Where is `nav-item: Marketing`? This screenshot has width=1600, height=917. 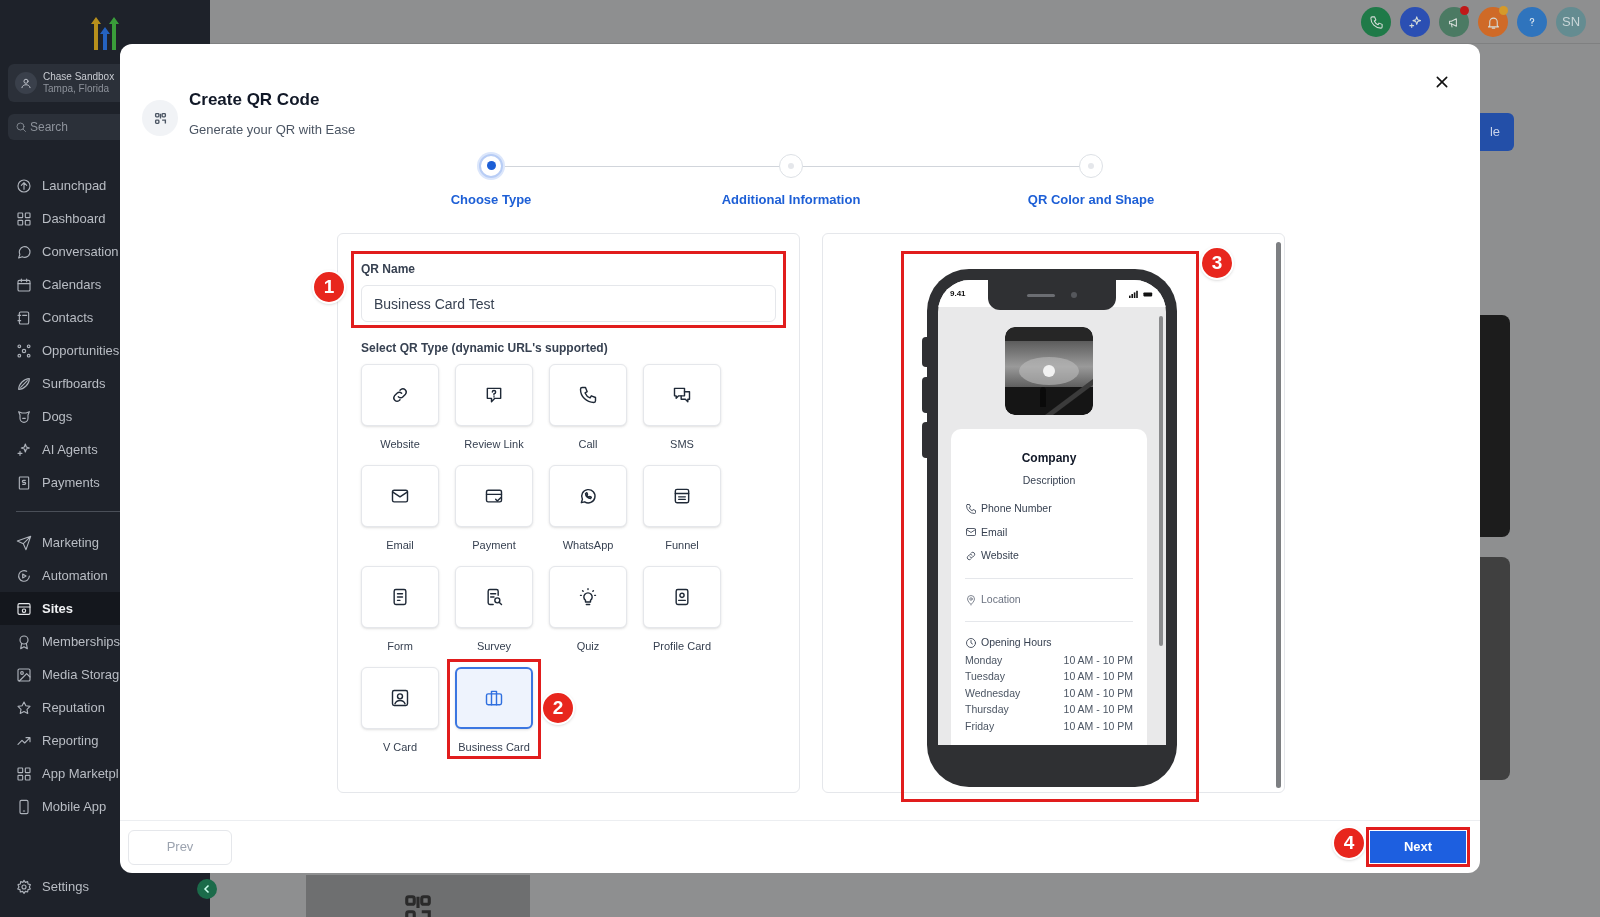 nav-item: Marketing is located at coordinates (105, 542).